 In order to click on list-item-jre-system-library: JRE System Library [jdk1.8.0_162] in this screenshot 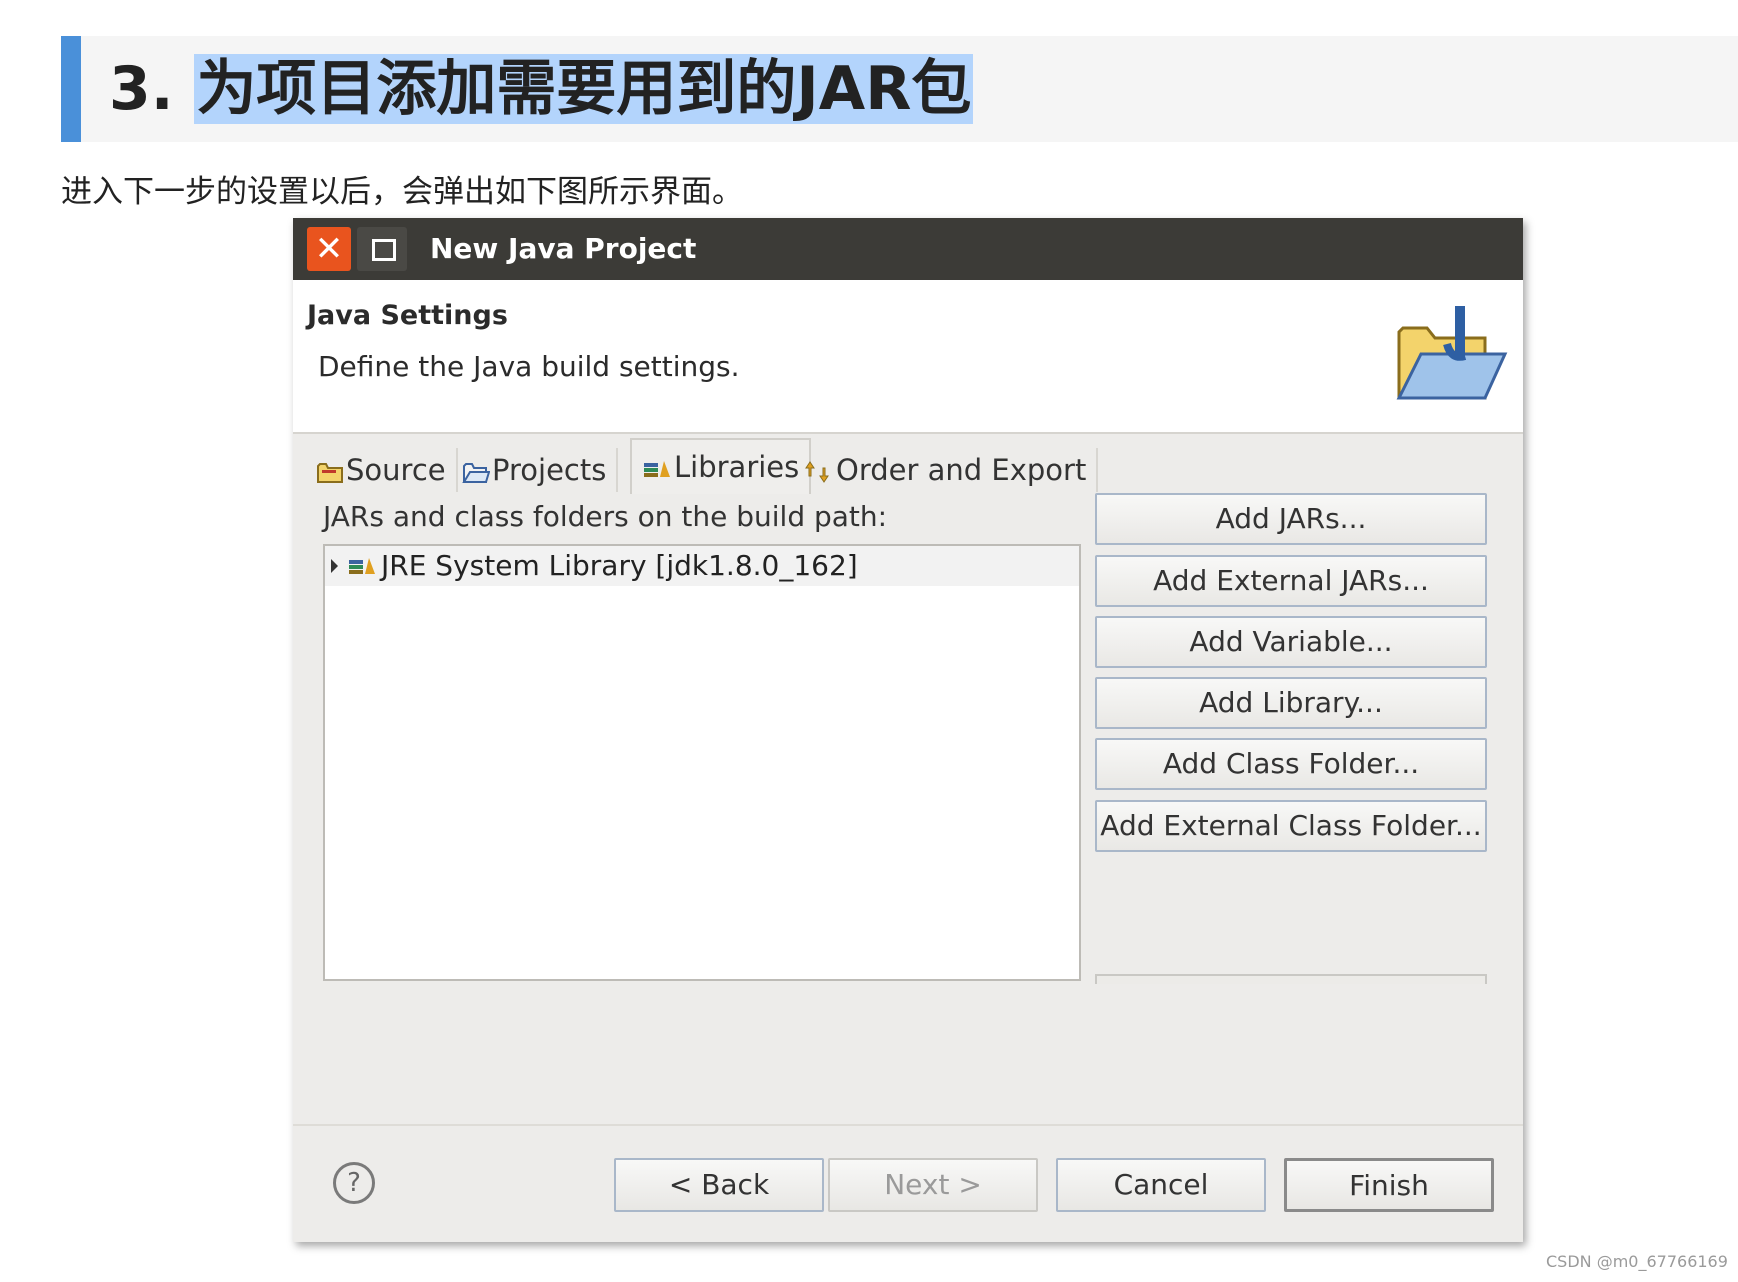, I will do `click(702, 566)`.